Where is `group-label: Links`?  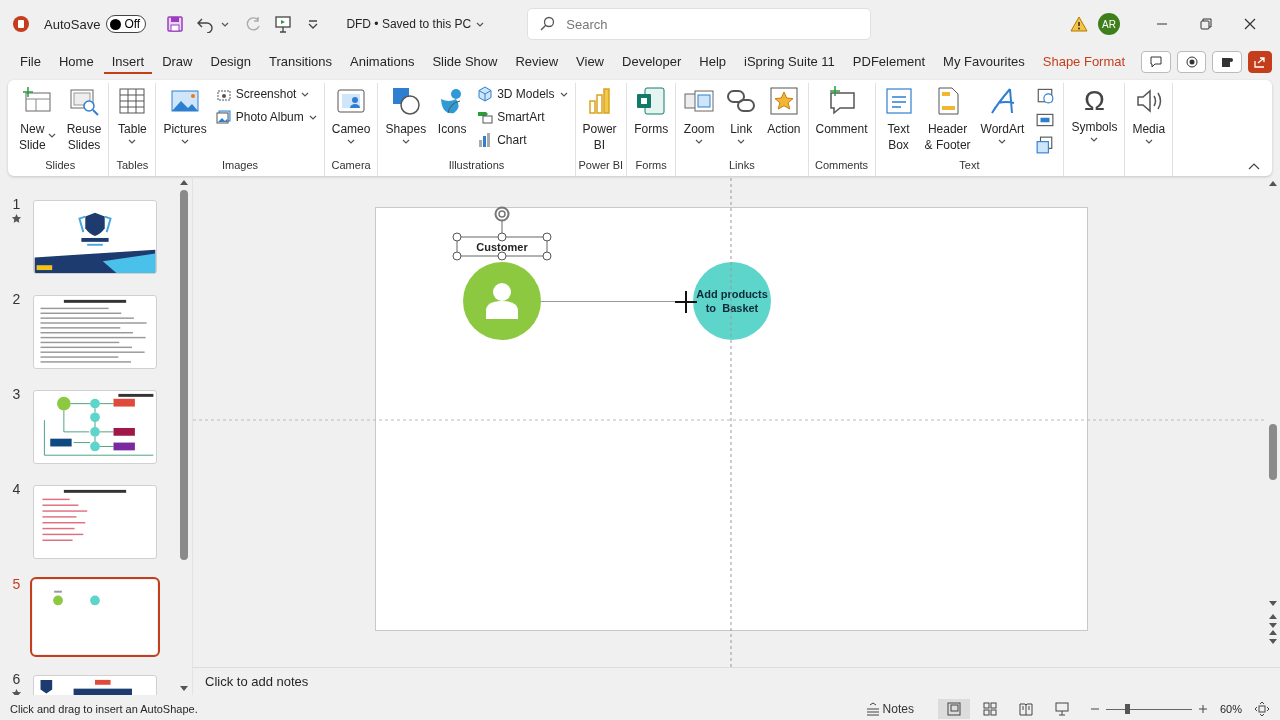
group-label: Links is located at coordinates (742, 165).